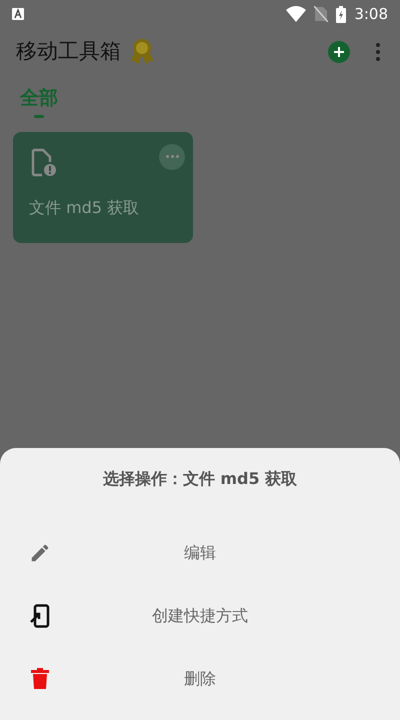 Image resolution: width=400 pixels, height=720 pixels. I want to click on trash-icon, so click(40, 679).